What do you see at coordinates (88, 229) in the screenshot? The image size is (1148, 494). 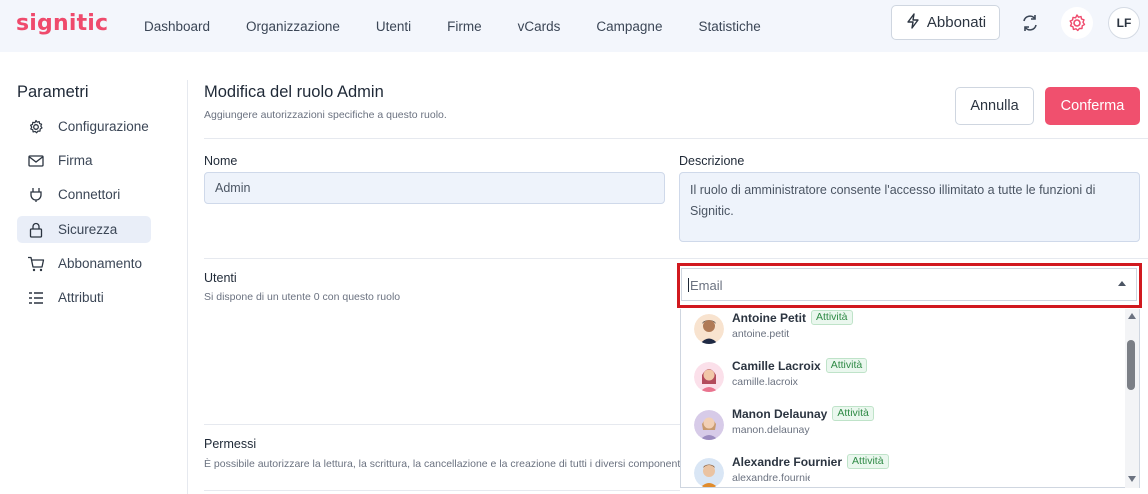 I see `sidebar-item-label: Sicurezza` at bounding box center [88, 229].